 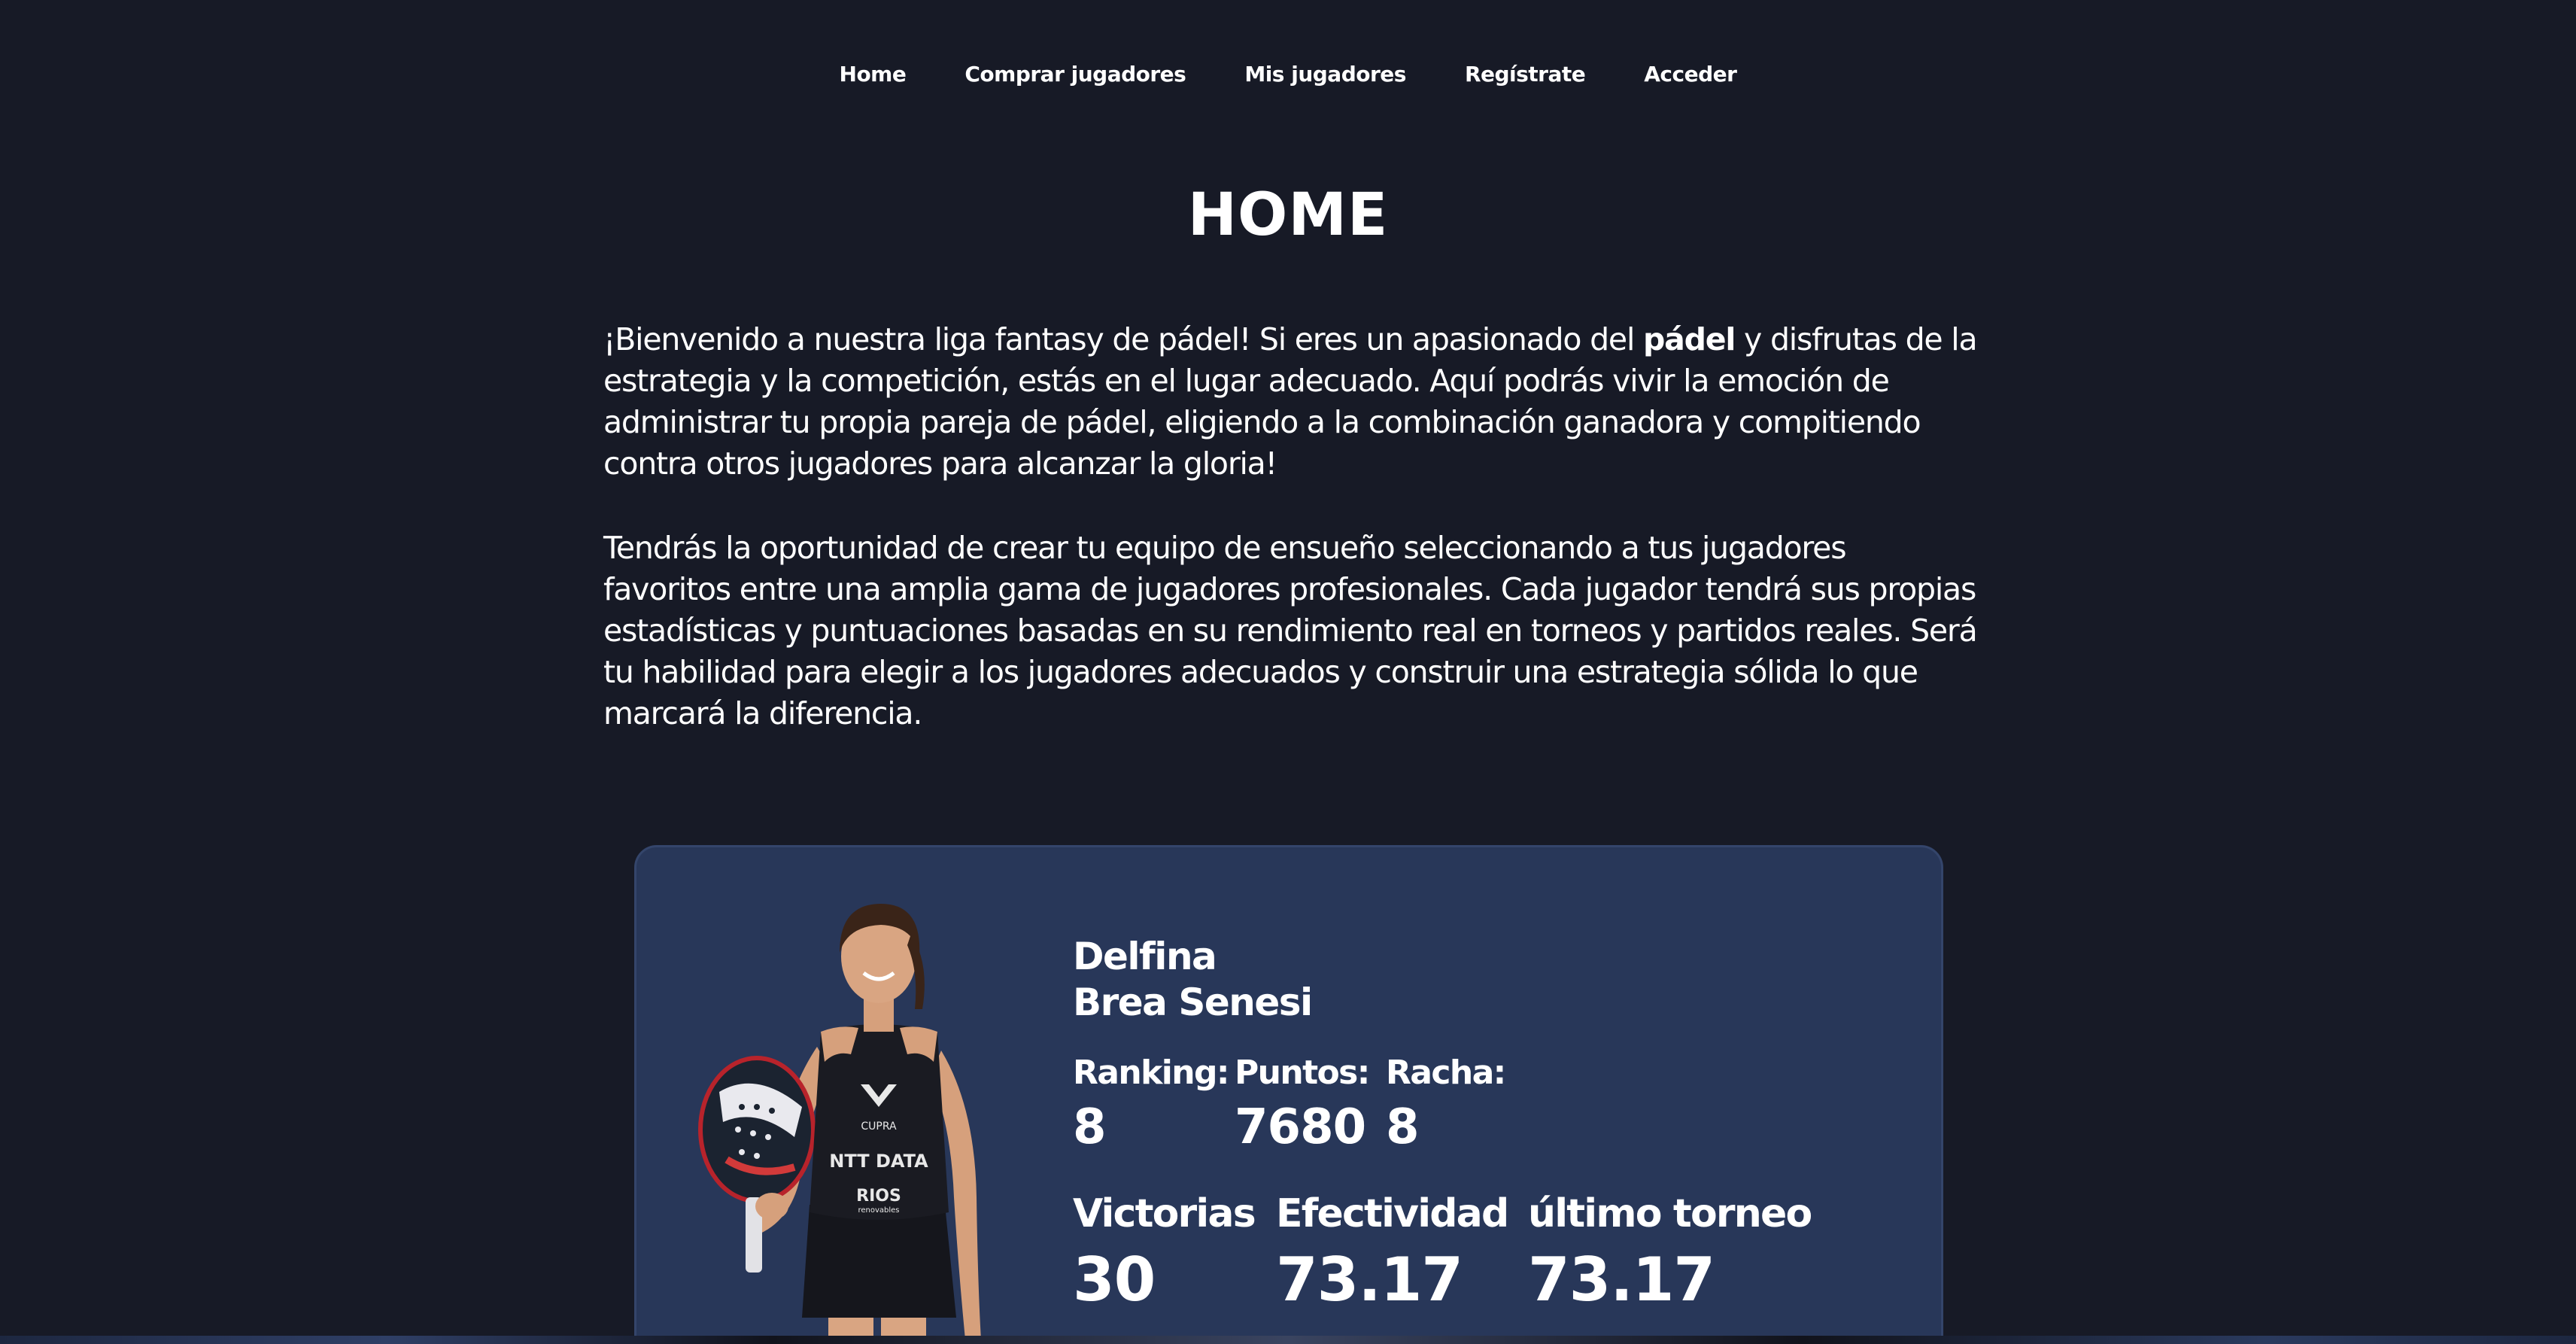 I want to click on stat-wins: Victorias 30, so click(x=1165, y=1253).